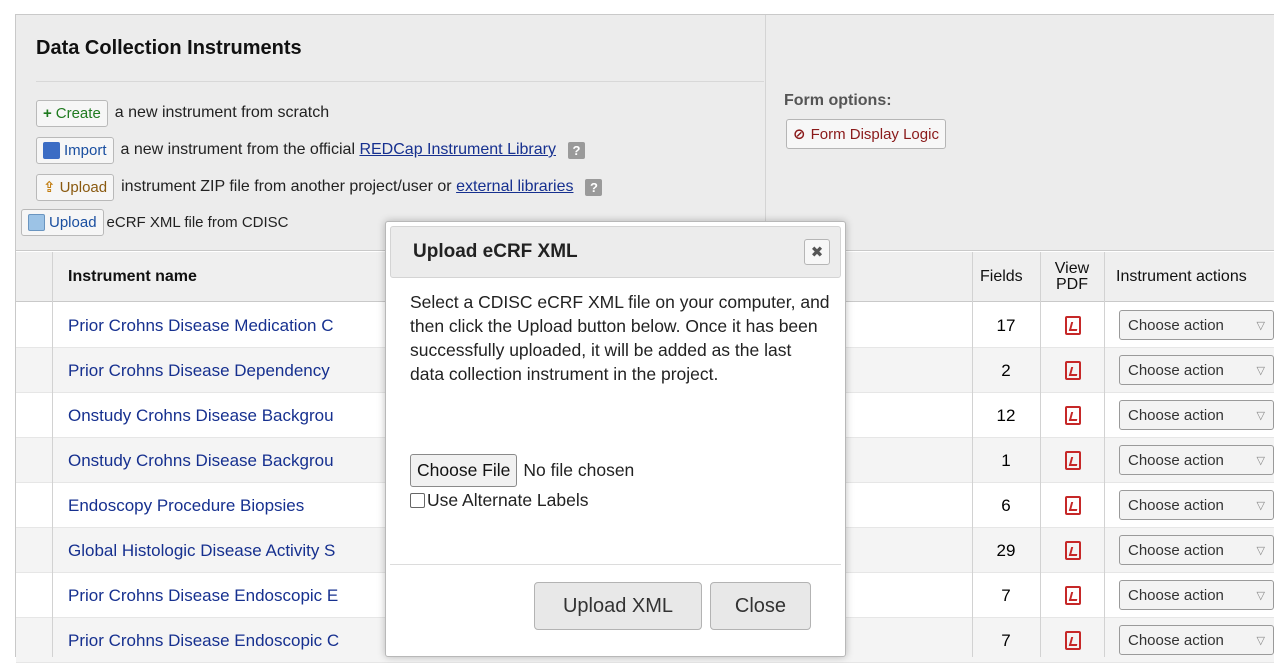  Describe the element at coordinates (203, 640) in the screenshot. I see `instrument-name-link: Prior Crohns Disease Endoscopic C` at that location.